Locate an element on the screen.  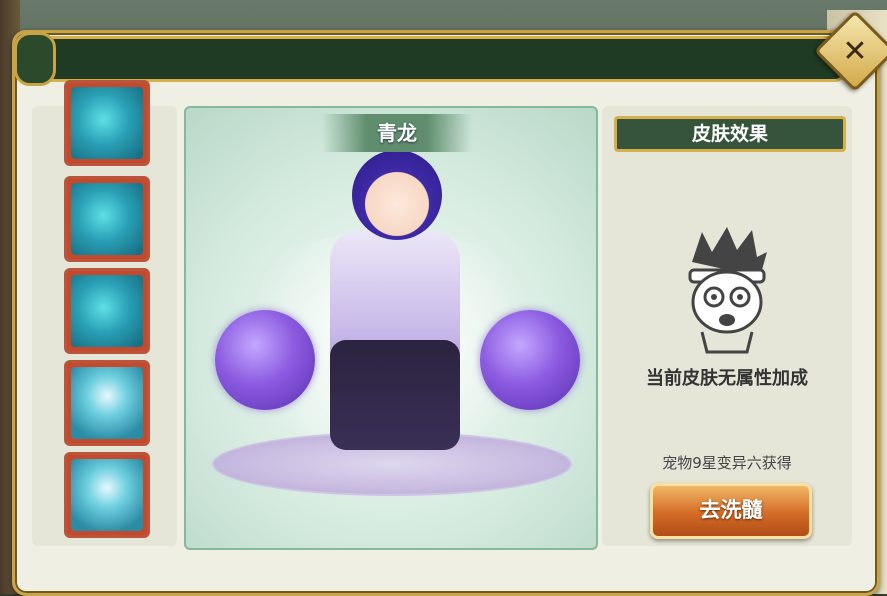
skin-name: 青龙 is located at coordinates (397, 133).